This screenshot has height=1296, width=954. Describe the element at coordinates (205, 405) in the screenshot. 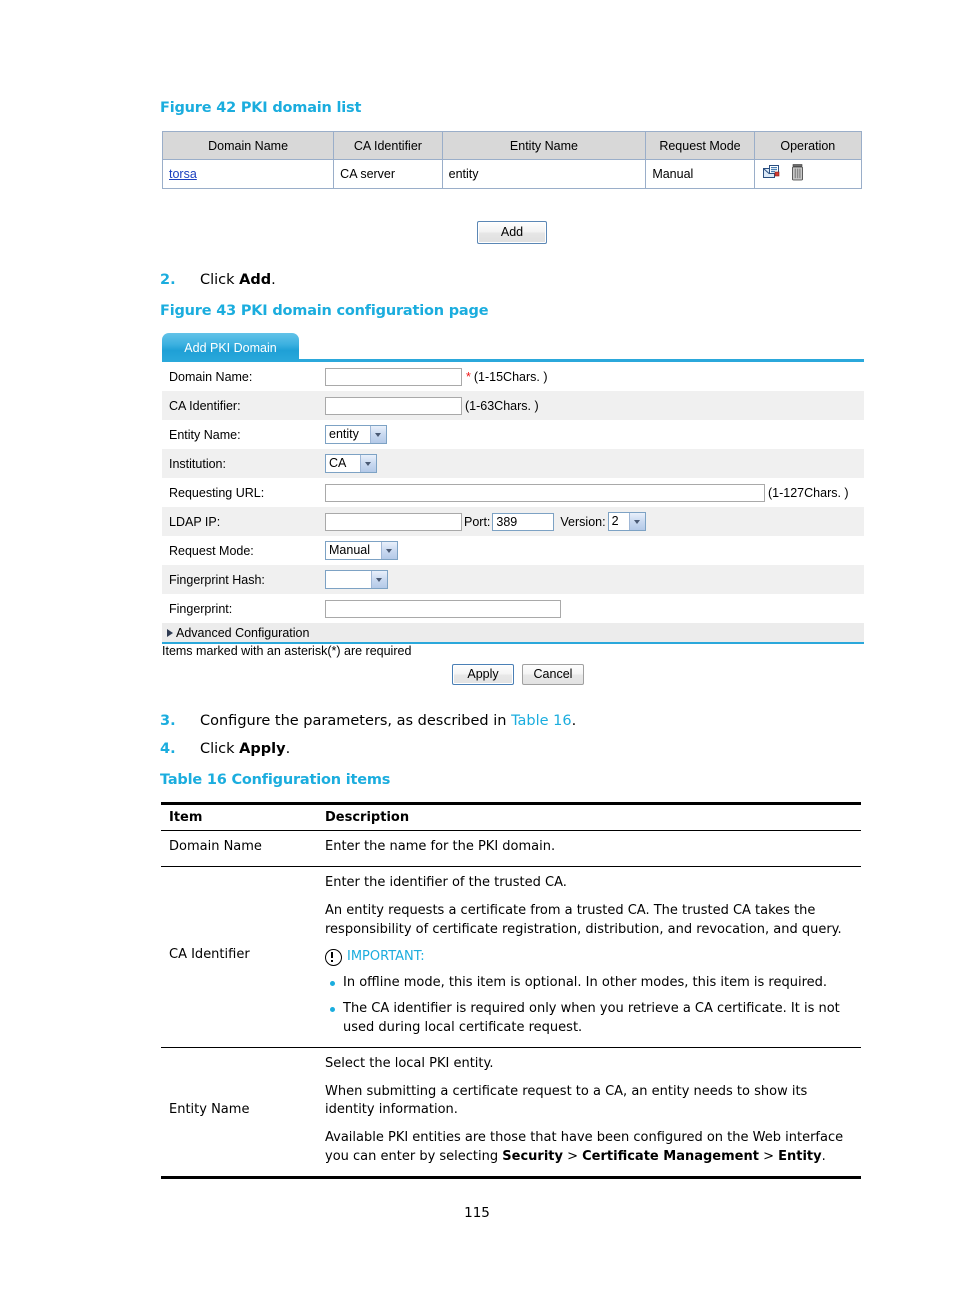

I see `label-ca-identifier: CA Identifier:` at that location.